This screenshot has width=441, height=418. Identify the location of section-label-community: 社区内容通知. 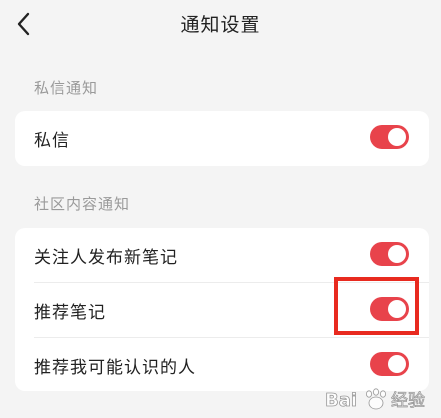
(82, 204).